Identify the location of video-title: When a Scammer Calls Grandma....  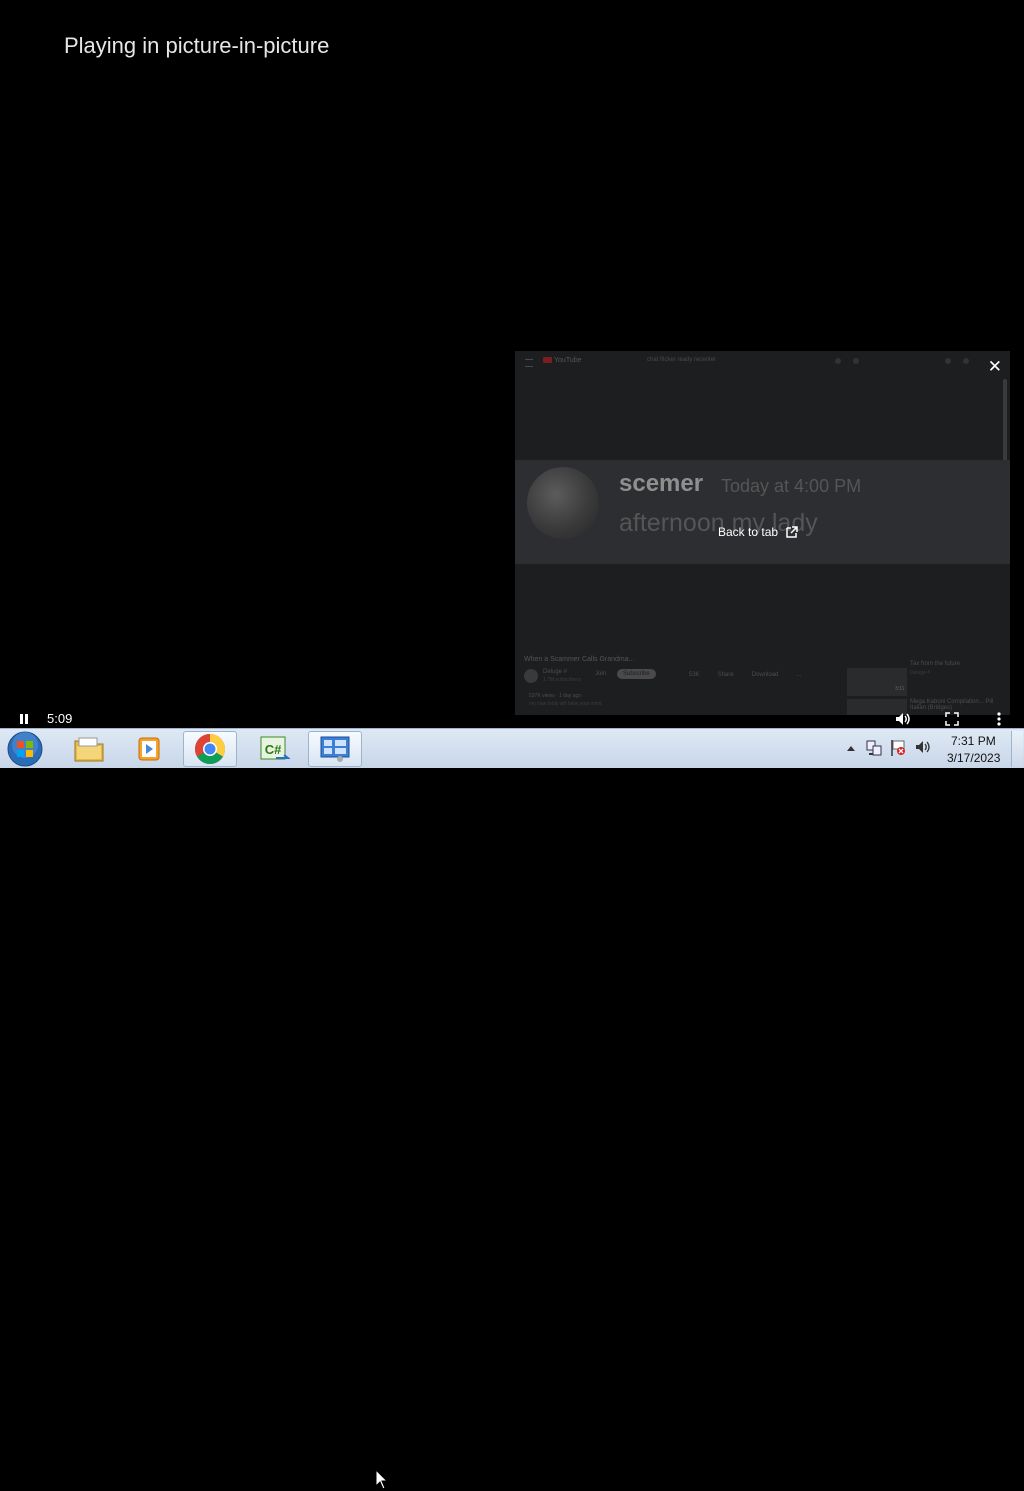
(579, 659).